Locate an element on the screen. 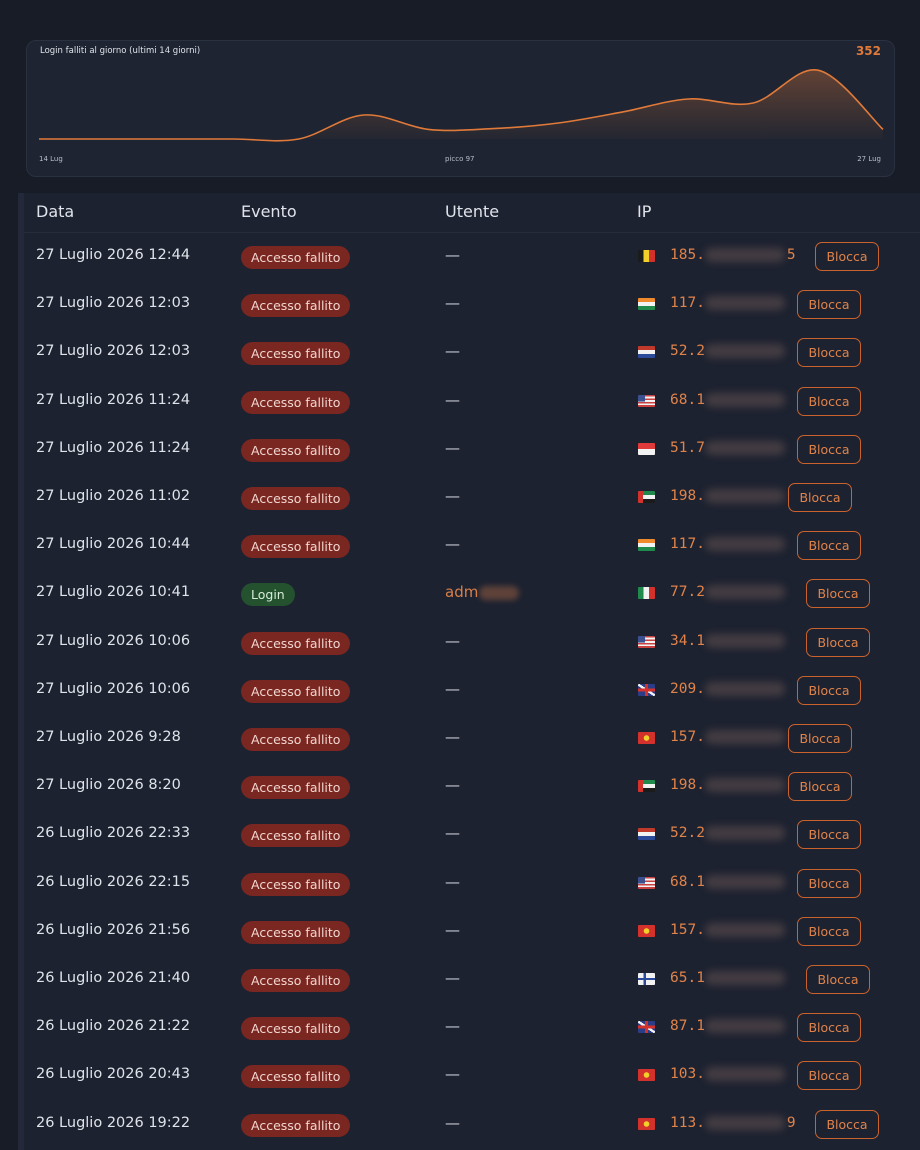 The width and height of the screenshot is (920, 1150). ip-prefix: 185. is located at coordinates (687, 255).